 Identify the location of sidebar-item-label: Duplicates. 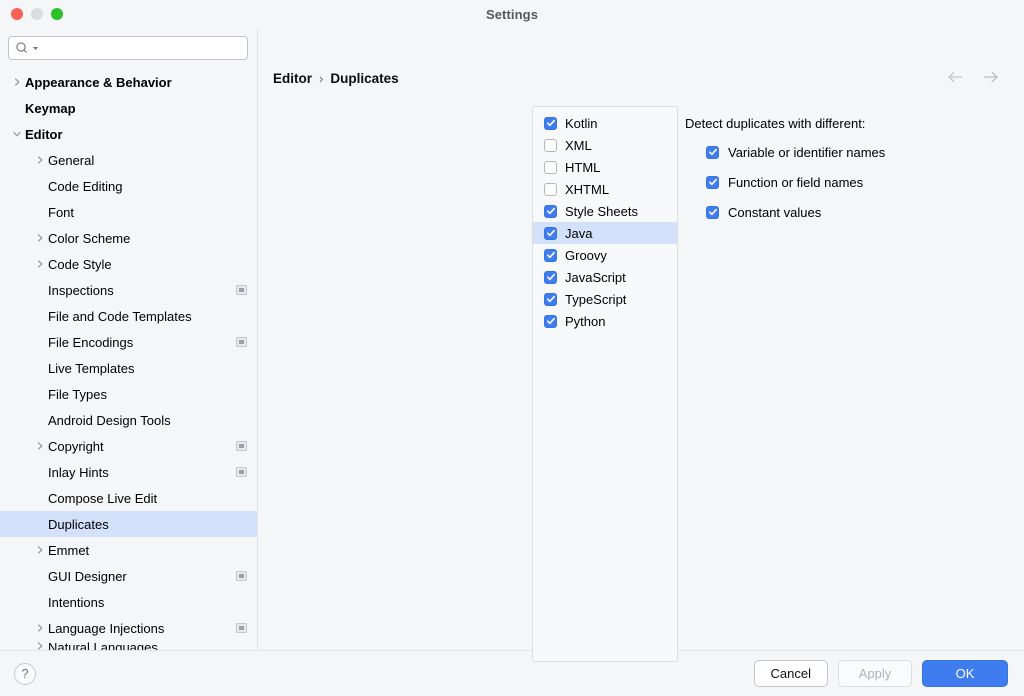
(78, 524).